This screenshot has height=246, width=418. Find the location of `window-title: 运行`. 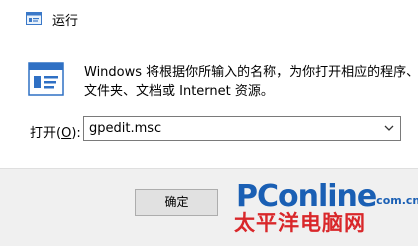

window-title: 运行 is located at coordinates (65, 21).